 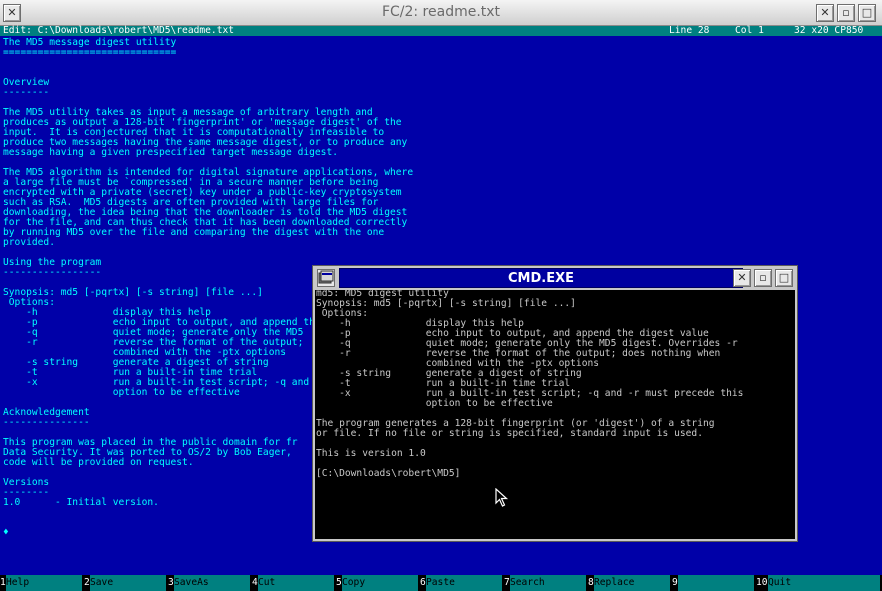 I want to click on fkey-number: 9, so click(x=675, y=582).